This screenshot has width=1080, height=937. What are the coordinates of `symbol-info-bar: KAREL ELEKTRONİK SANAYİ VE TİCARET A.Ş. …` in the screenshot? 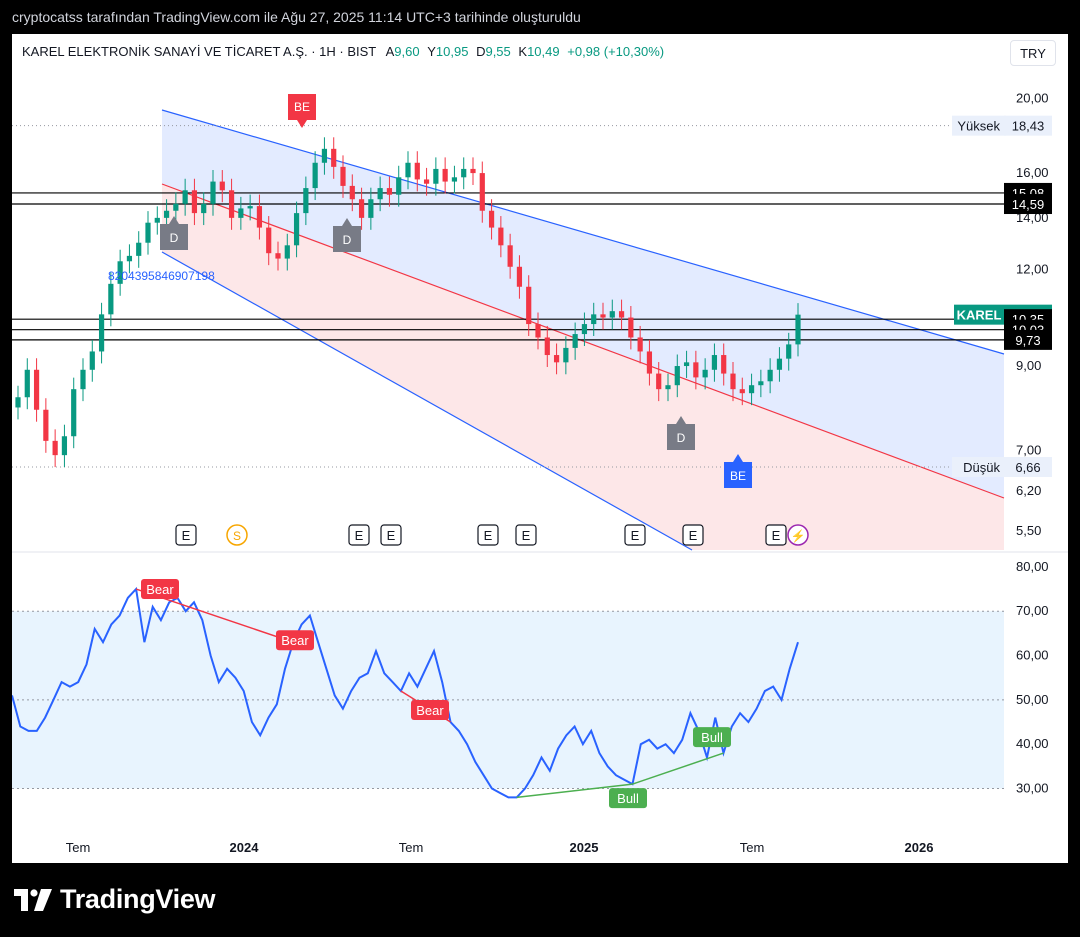 It's located at (343, 51).